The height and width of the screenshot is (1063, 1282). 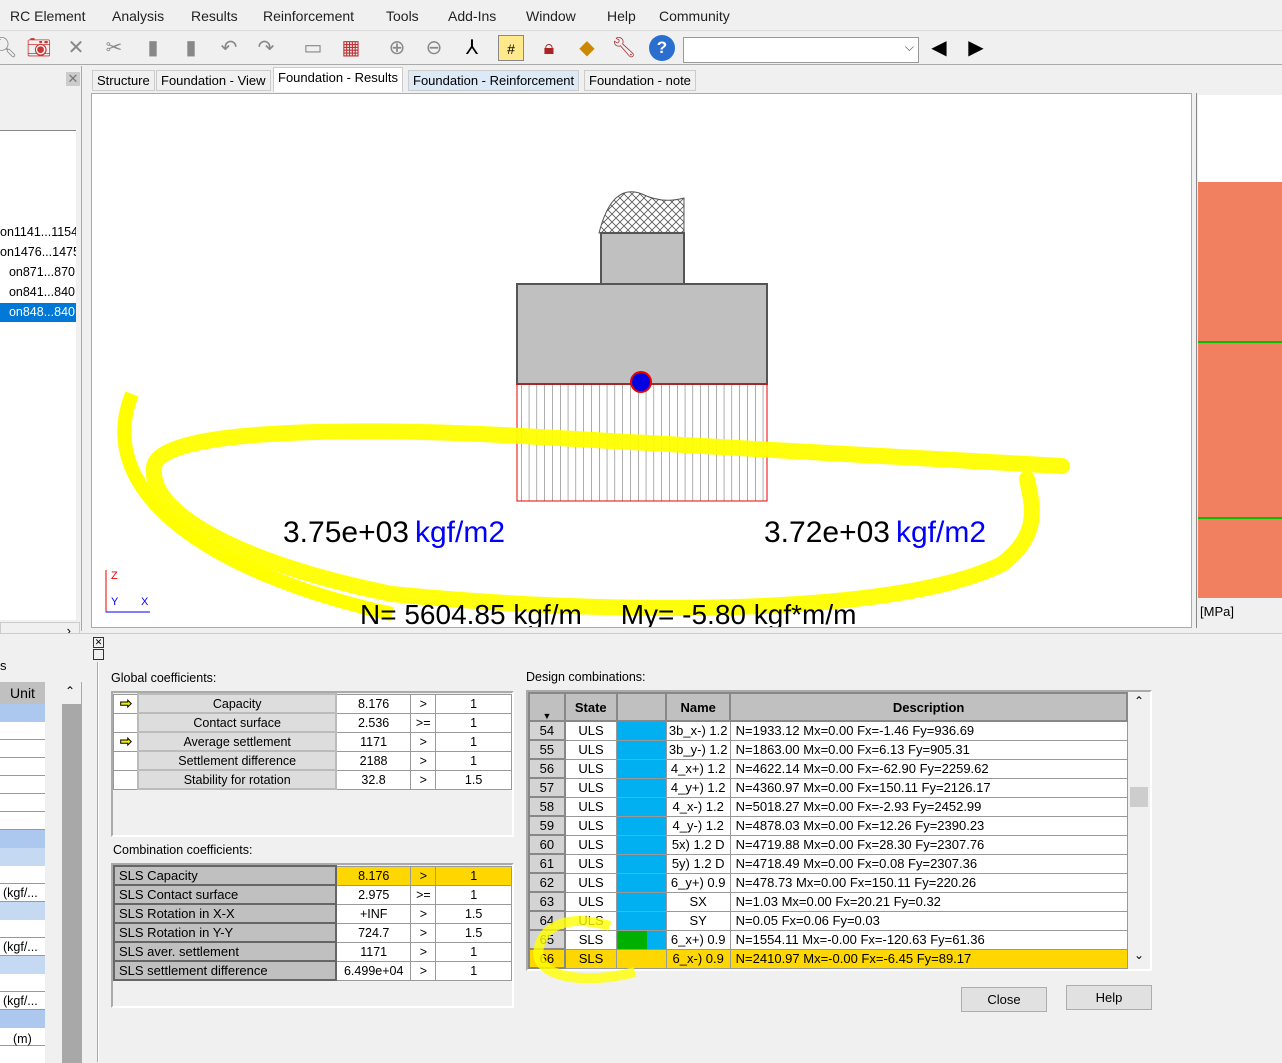 I want to click on combination-row: SLS Rotation in Y-Y 724.7 >1.5, so click(x=312, y=932).